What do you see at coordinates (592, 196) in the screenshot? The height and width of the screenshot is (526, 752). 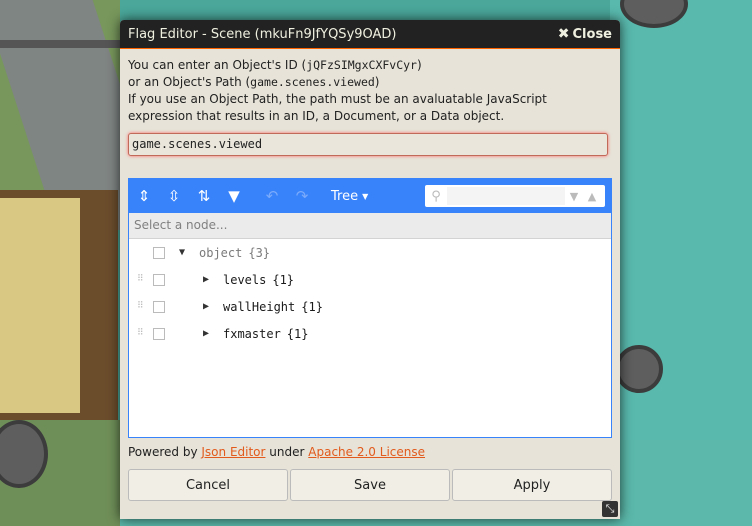 I see `search-previous-button: ▲` at bounding box center [592, 196].